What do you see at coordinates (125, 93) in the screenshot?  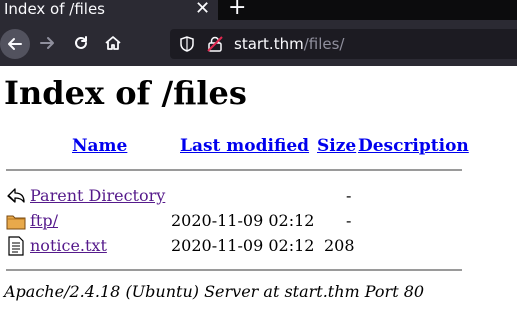 I see `page-title: Index of /files` at bounding box center [125, 93].